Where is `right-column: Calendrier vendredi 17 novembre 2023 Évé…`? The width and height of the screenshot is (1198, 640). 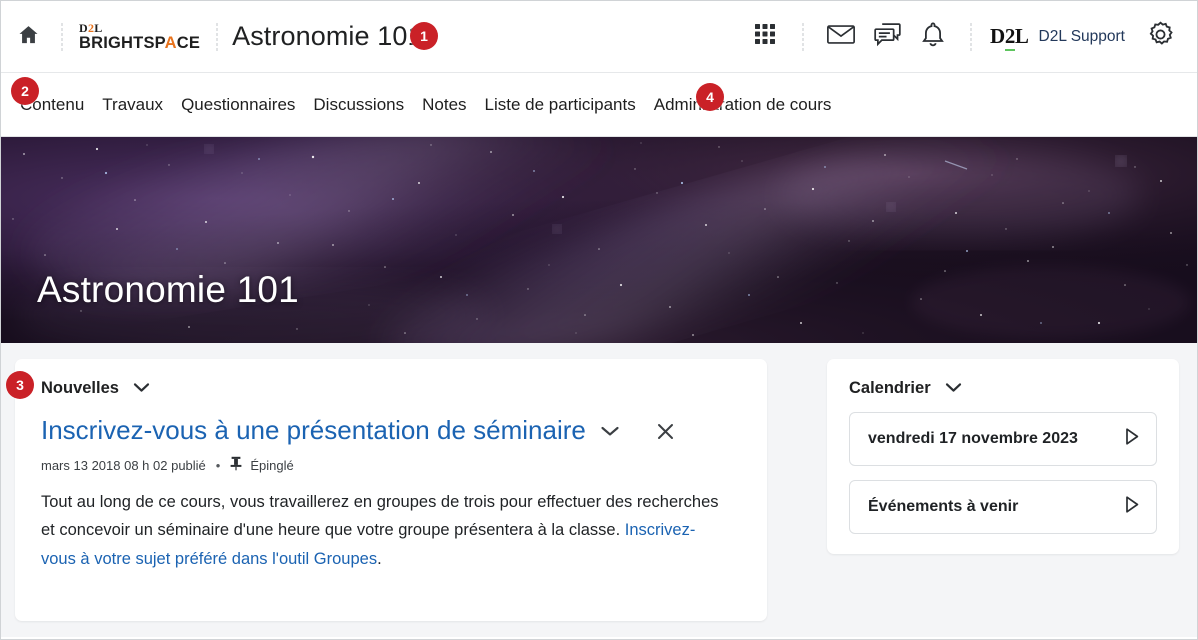
right-column: Calendrier vendredi 17 novembre 2023 Évé… is located at coordinates (1003, 498).